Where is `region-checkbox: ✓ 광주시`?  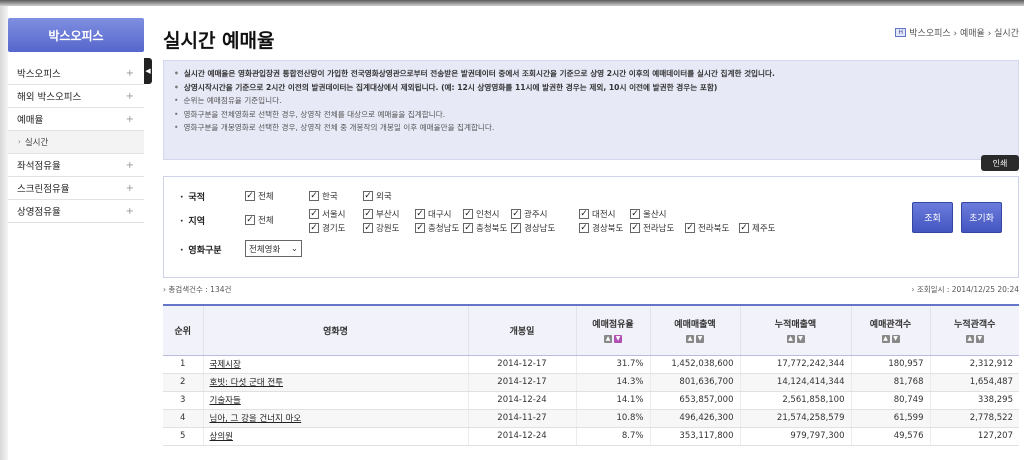
region-checkbox: ✓ 광주시 is located at coordinates (529, 214).